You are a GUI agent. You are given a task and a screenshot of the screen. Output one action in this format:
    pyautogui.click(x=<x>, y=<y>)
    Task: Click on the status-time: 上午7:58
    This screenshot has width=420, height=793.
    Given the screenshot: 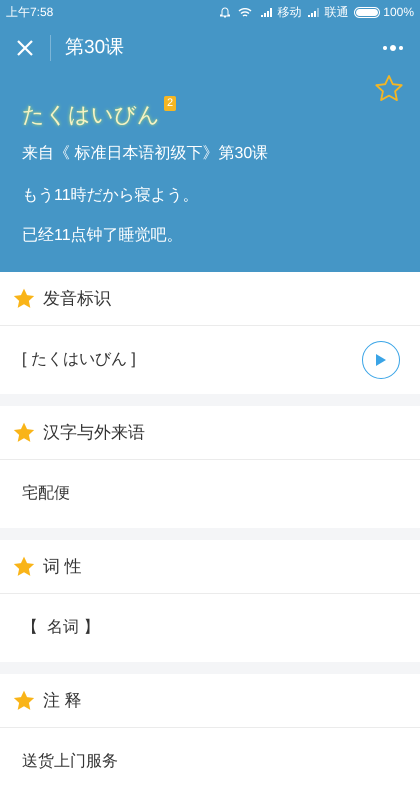 What is the action you would take?
    pyautogui.click(x=30, y=12)
    